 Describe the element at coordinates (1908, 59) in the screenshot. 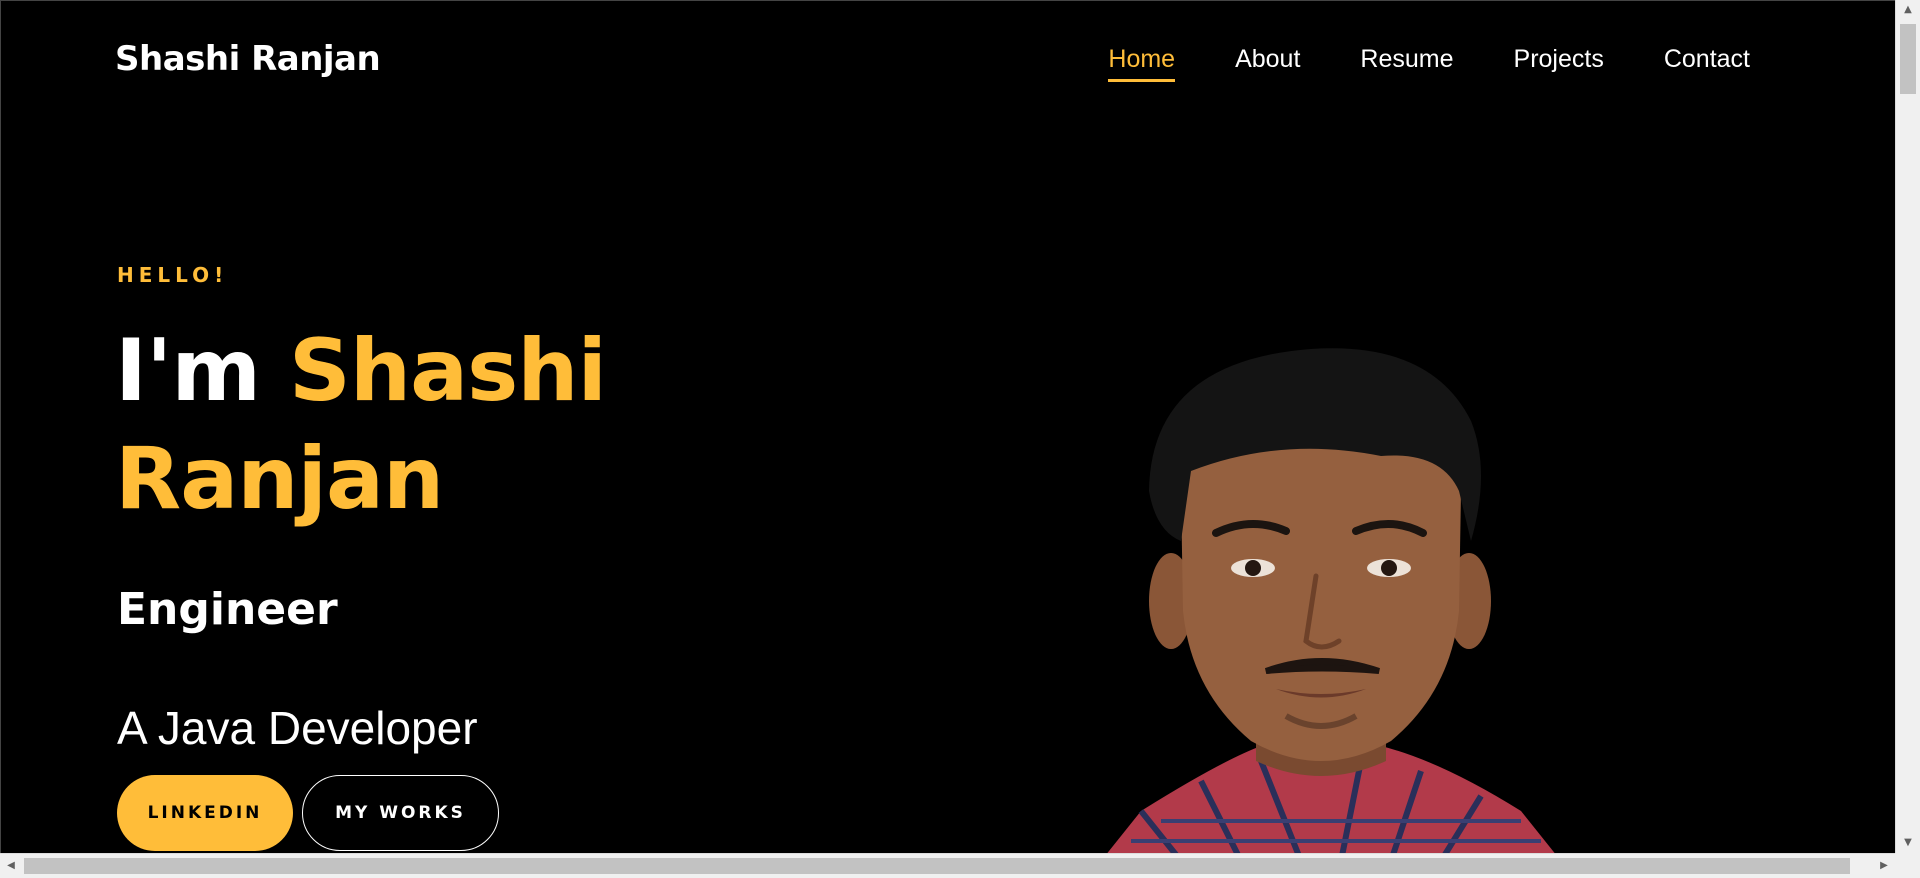

I see `vertical-scroll-thumb` at that location.